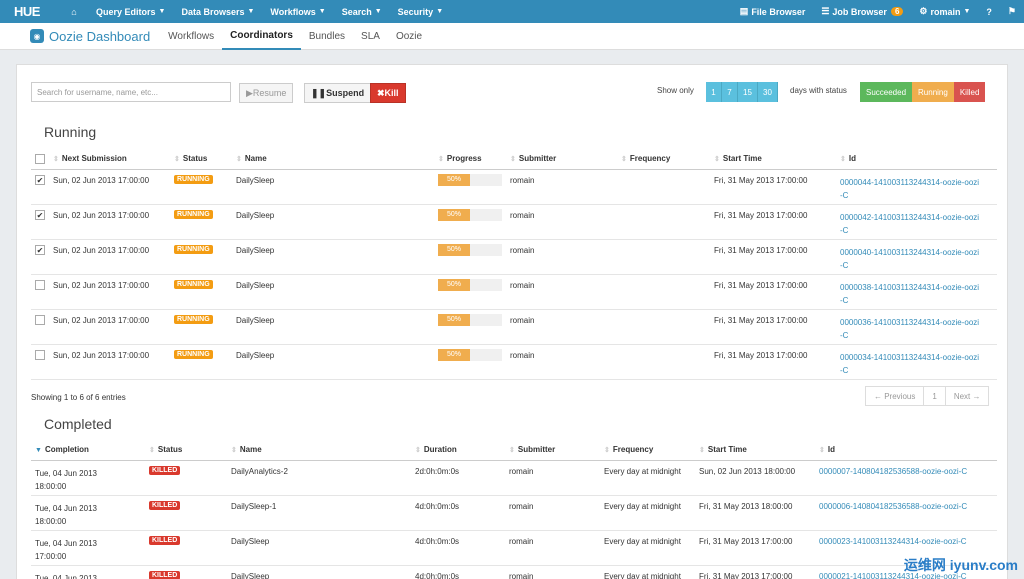 This screenshot has width=1024, height=579. What do you see at coordinates (191, 36) in the screenshot?
I see `tab-workflows: Workflows` at bounding box center [191, 36].